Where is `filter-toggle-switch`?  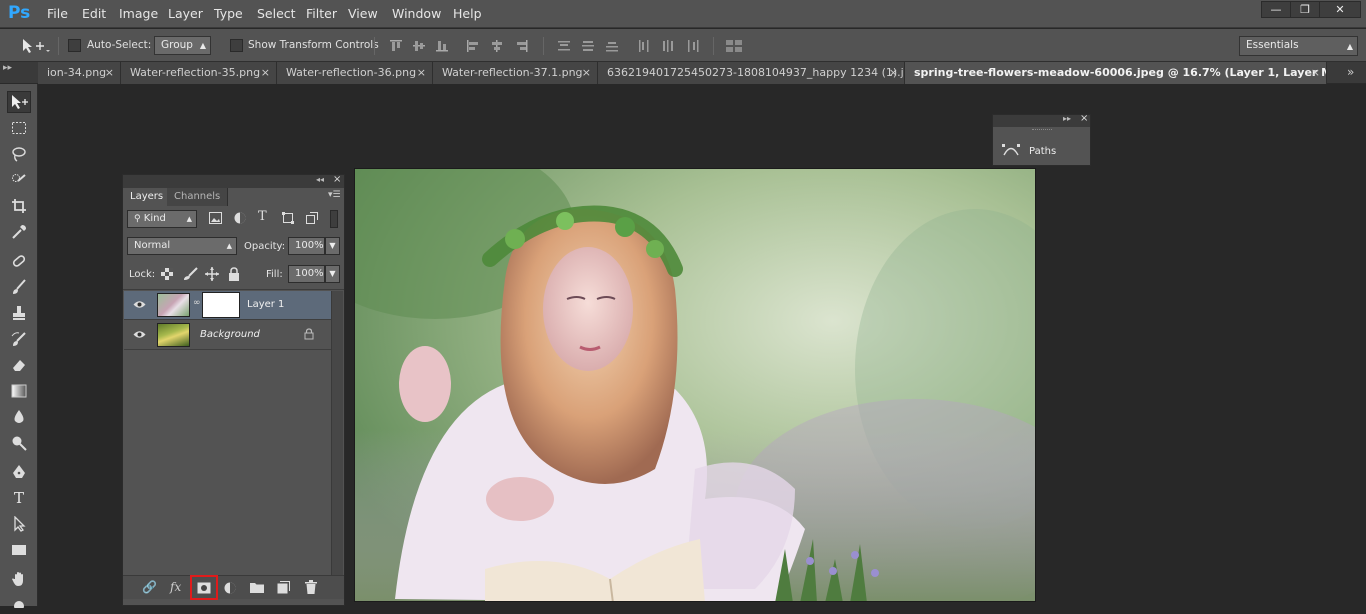 filter-toggle-switch is located at coordinates (334, 219).